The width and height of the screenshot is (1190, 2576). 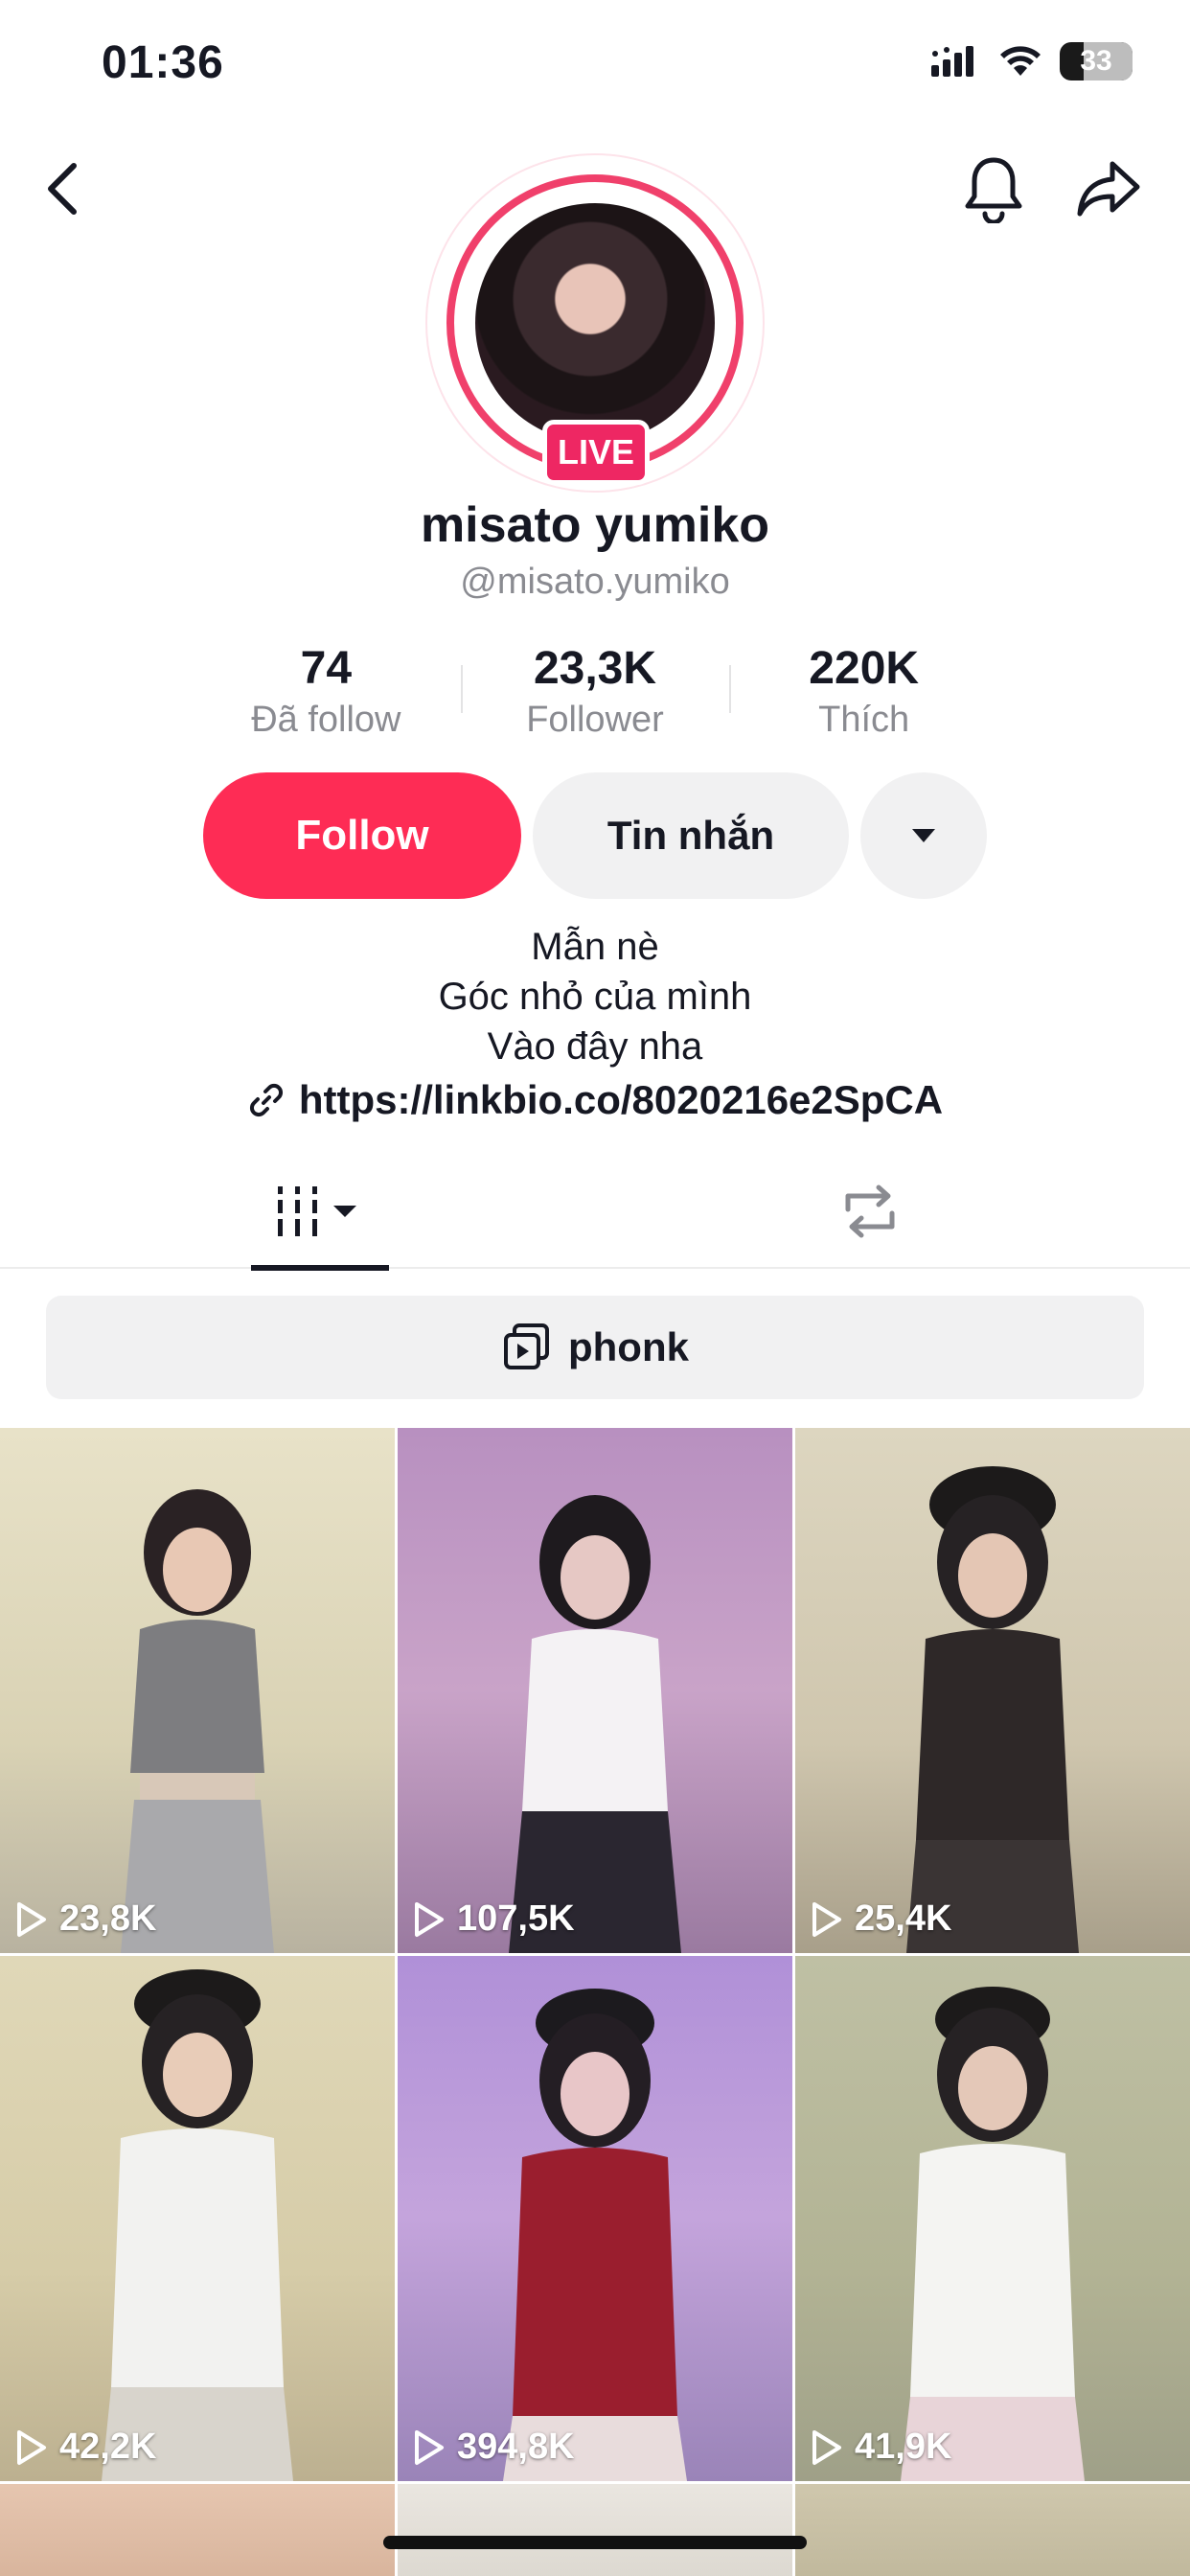 I want to click on profile-stats: 74 Đã follow 23,3K Follower 220K Thích, so click(x=595, y=693).